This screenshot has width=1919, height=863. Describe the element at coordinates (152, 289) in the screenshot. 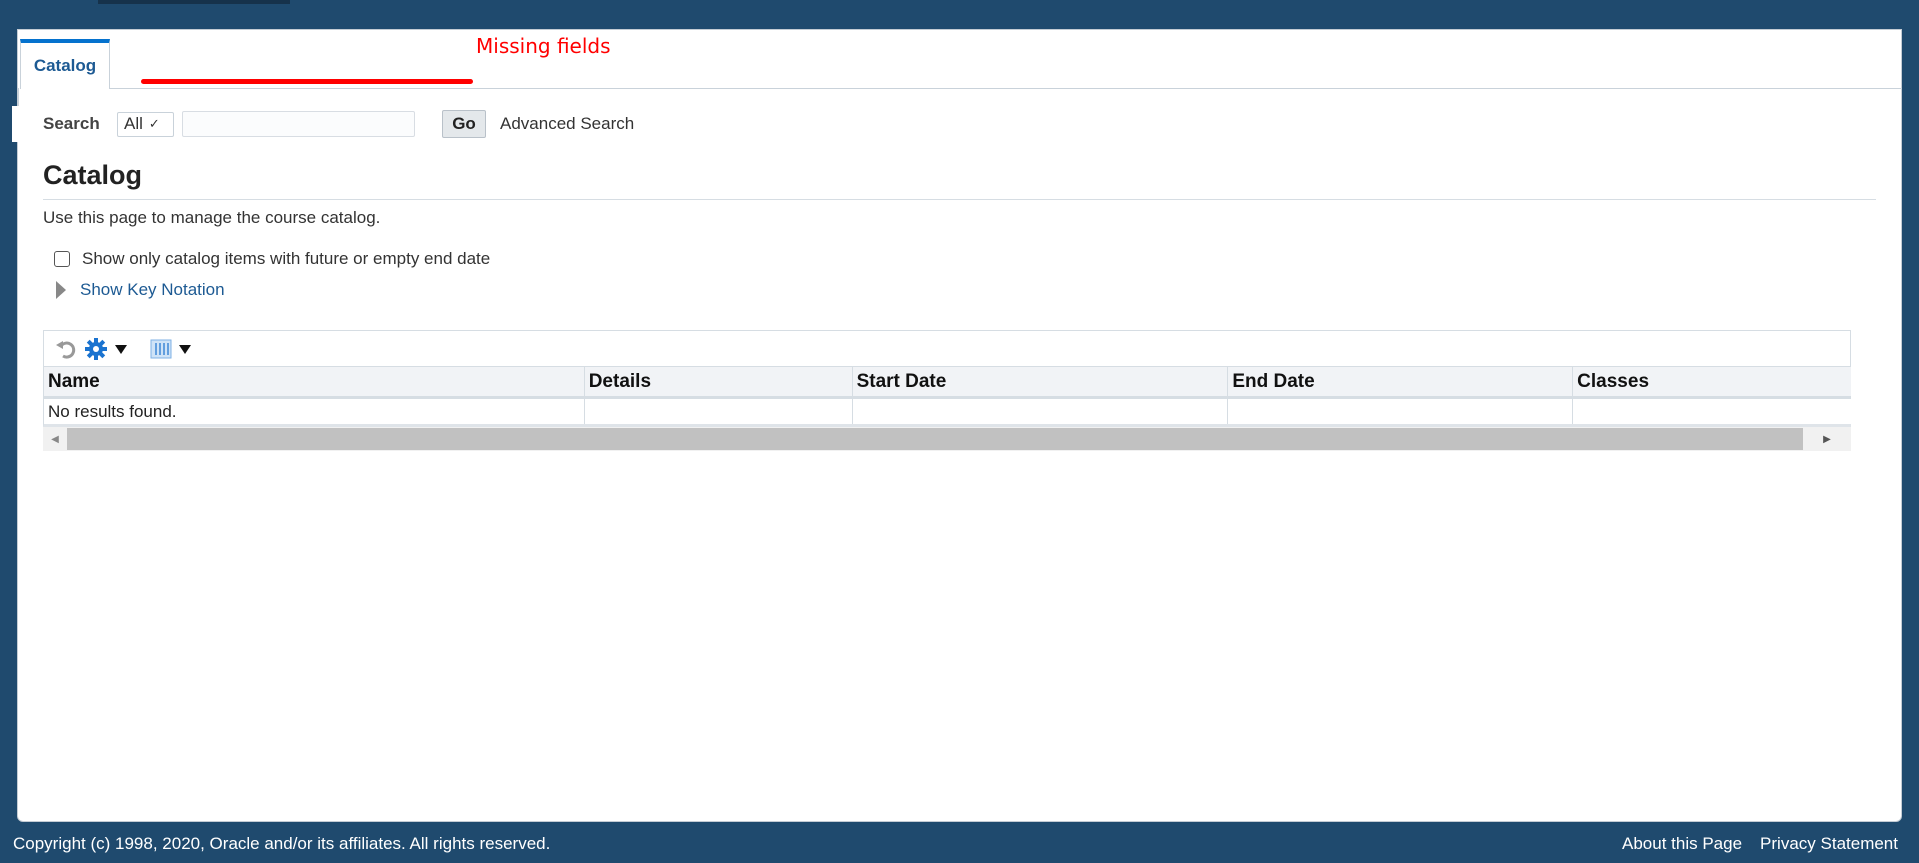

I see `show-key-notation-label: Show Key Notation` at that location.